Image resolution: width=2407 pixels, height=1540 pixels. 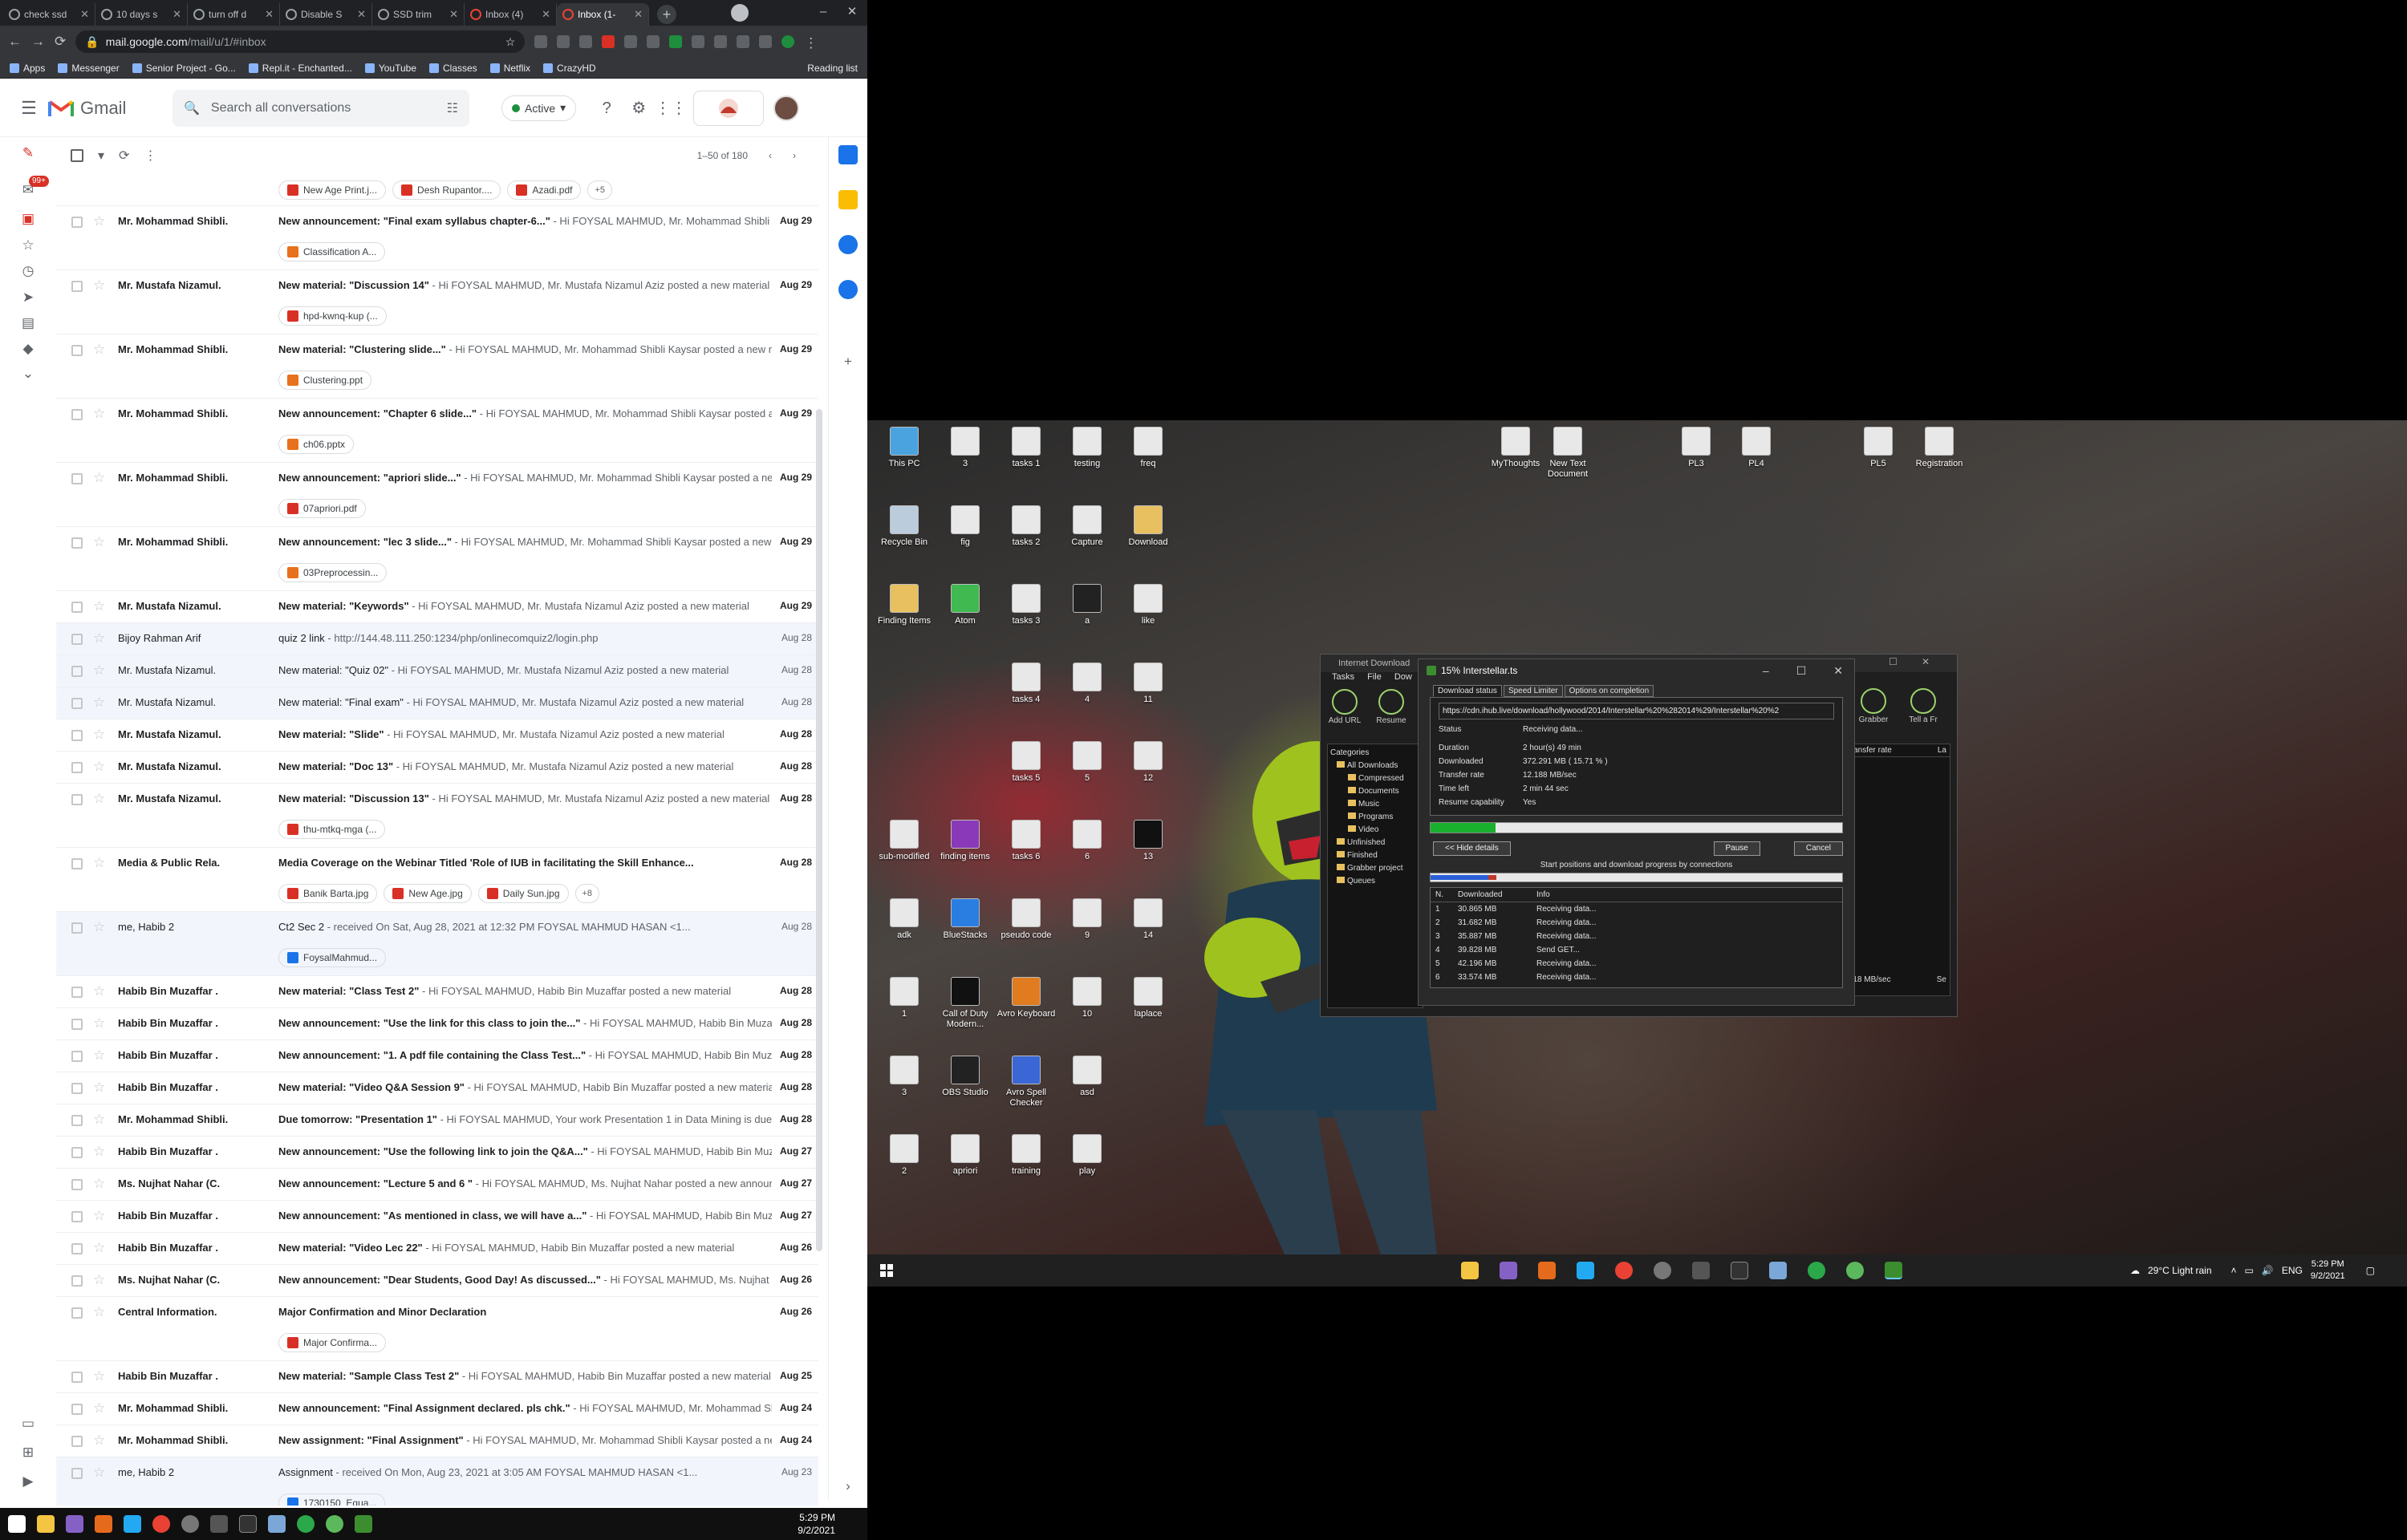 What do you see at coordinates (2268, 1270) in the screenshot?
I see `volume-icon: 🔊` at bounding box center [2268, 1270].